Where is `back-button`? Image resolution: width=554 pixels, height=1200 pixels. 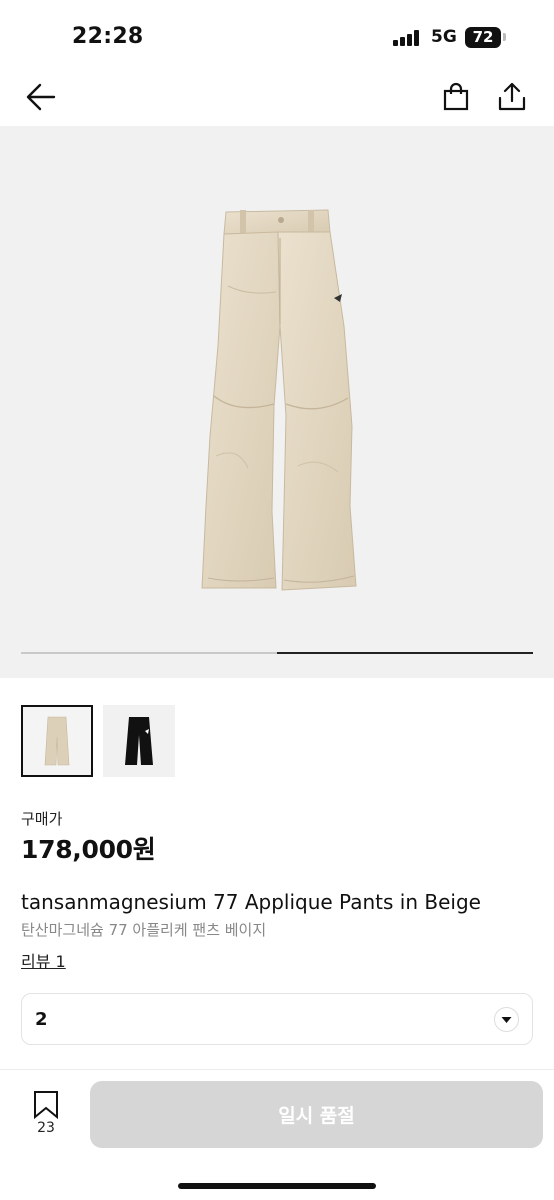
back-button is located at coordinates (41, 97).